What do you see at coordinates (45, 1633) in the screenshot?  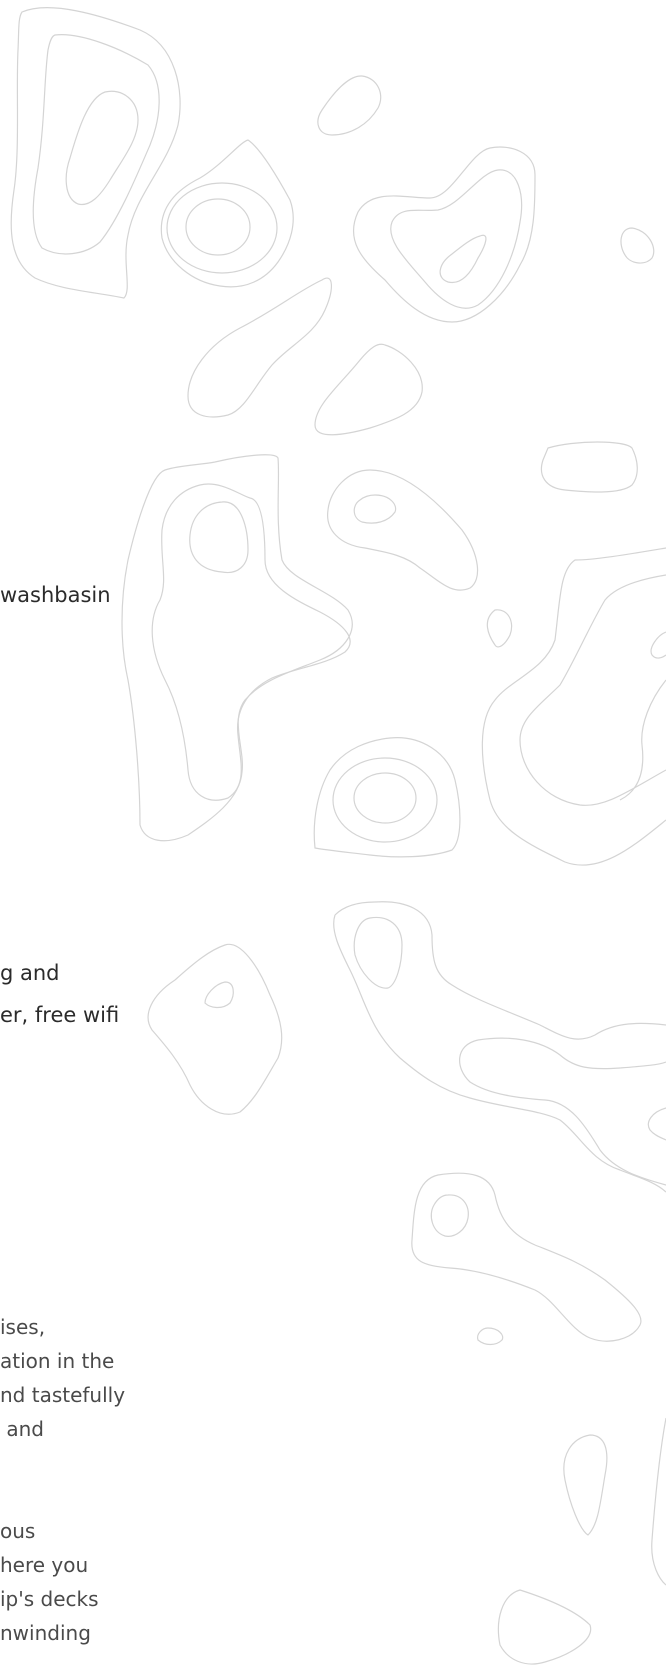 I see `description-line: nwinding` at bounding box center [45, 1633].